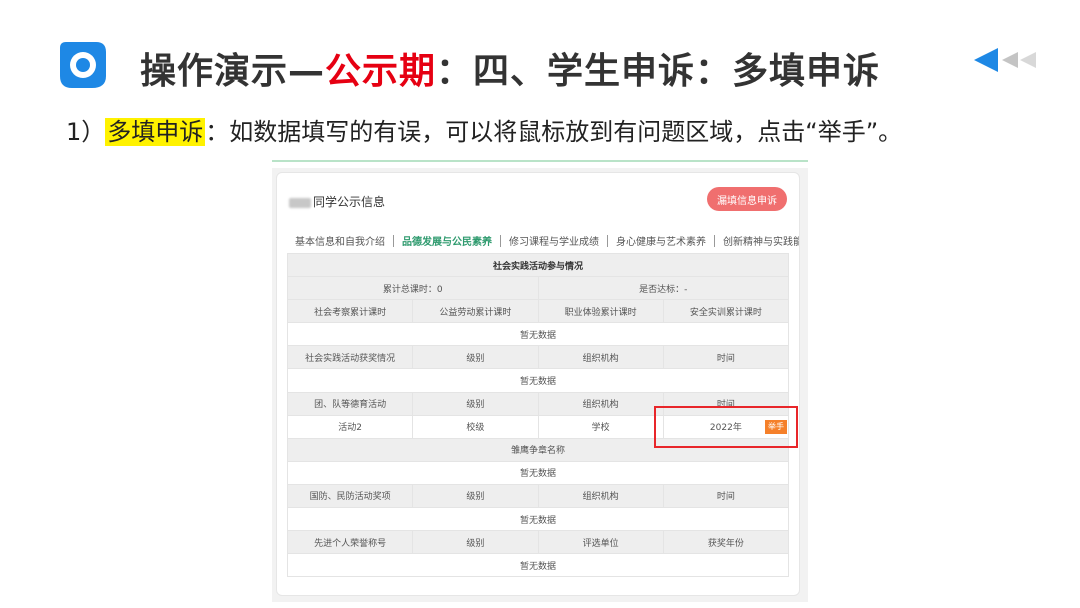  I want to click on table-row: 社会考察累计课时 公益劳动累计课时 职业体验累计课时 安全实训累计课时, so click(538, 311).